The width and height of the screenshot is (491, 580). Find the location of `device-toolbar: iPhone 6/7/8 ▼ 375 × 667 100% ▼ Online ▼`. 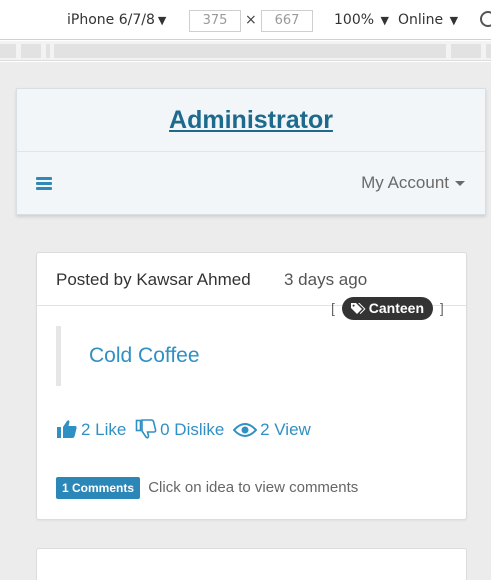

device-toolbar: iPhone 6/7/8 ▼ 375 × 667 100% ▼ Online ▼ is located at coordinates (245, 20).